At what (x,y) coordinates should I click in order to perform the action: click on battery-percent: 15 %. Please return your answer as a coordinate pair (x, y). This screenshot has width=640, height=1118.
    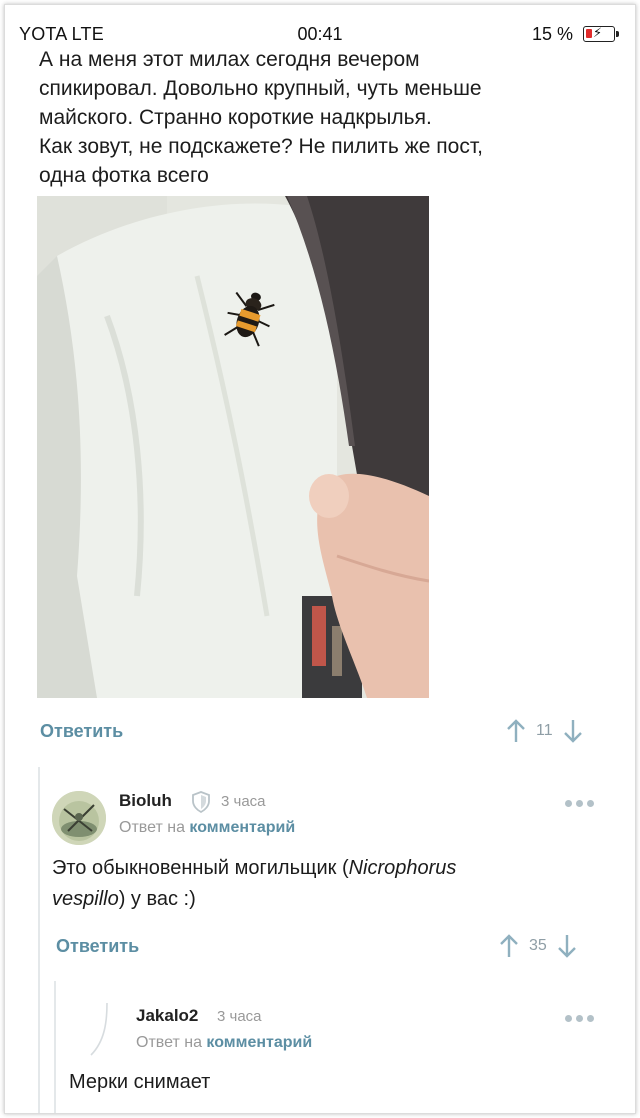
    Looking at the image, I should click on (552, 34).